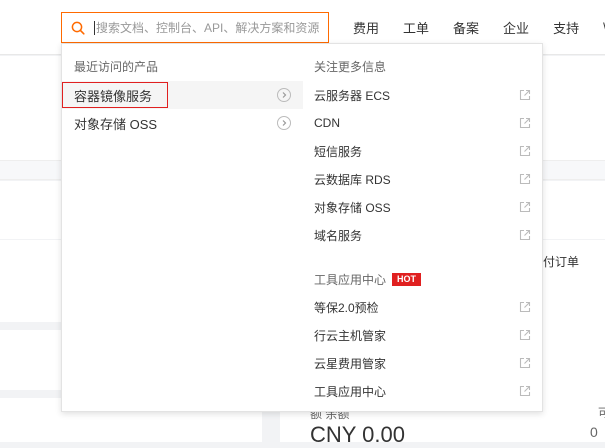 The width and height of the screenshot is (605, 448). Describe the element at coordinates (338, 151) in the screenshot. I see `more-item-label: 短信服务` at that location.